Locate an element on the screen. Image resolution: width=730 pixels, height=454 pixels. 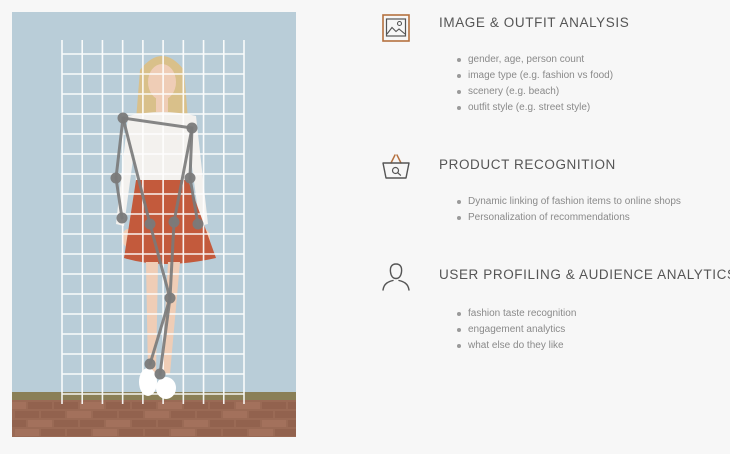
feature-title: USER PROFILING & AUDIENCE ANALYTICS is located at coordinates (584, 274).